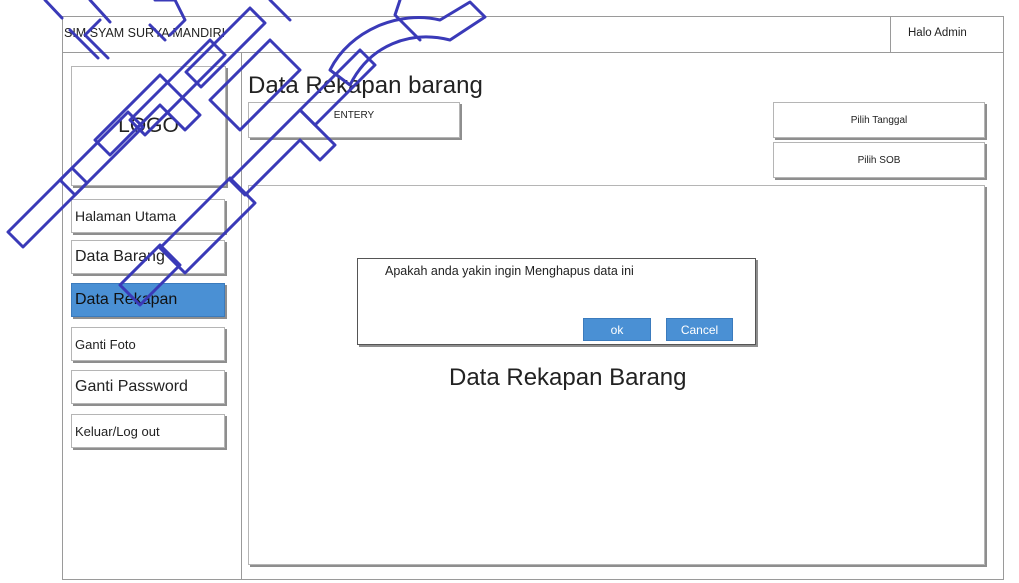 The height and width of the screenshot is (583, 1019). I want to click on cancel-button: Cancel, so click(699, 329).